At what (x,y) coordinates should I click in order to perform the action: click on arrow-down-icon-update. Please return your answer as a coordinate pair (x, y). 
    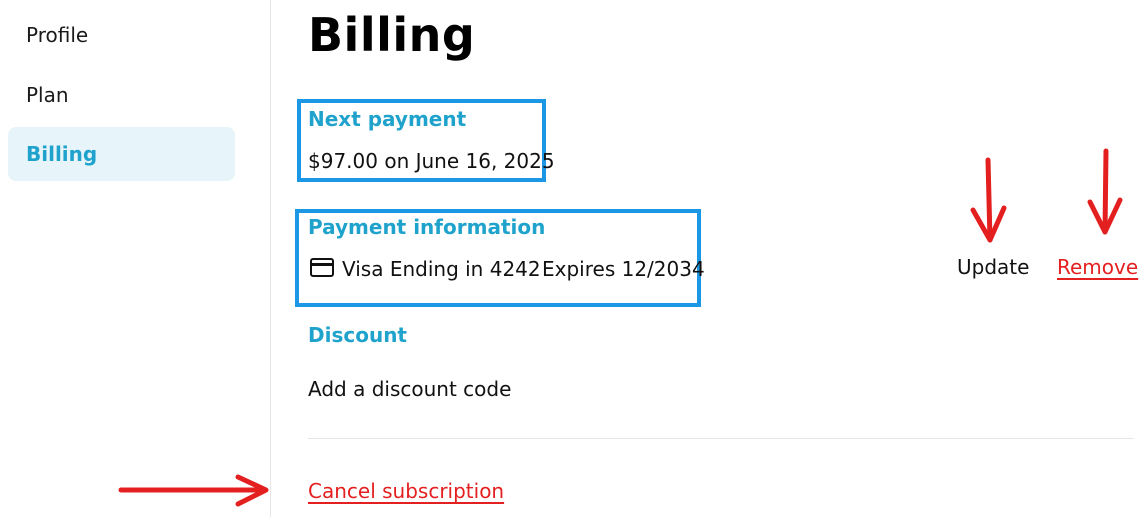
    Looking at the image, I should click on (988, 200).